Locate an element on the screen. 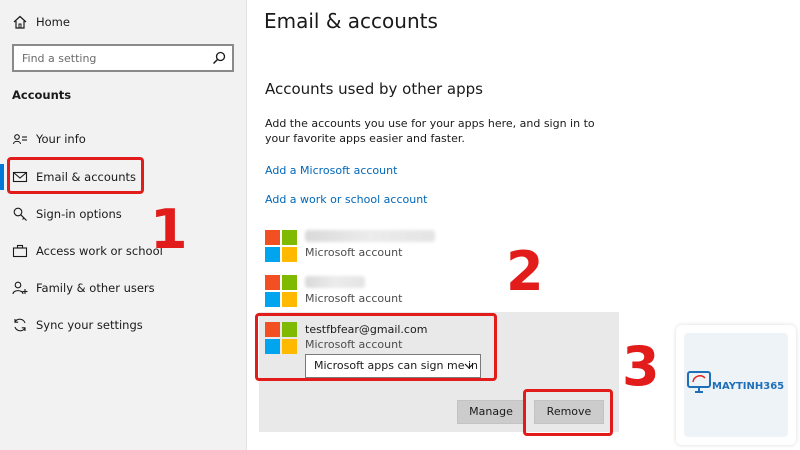 The height and width of the screenshot is (450, 800). accounts-section-heading: Accounts is located at coordinates (42, 95).